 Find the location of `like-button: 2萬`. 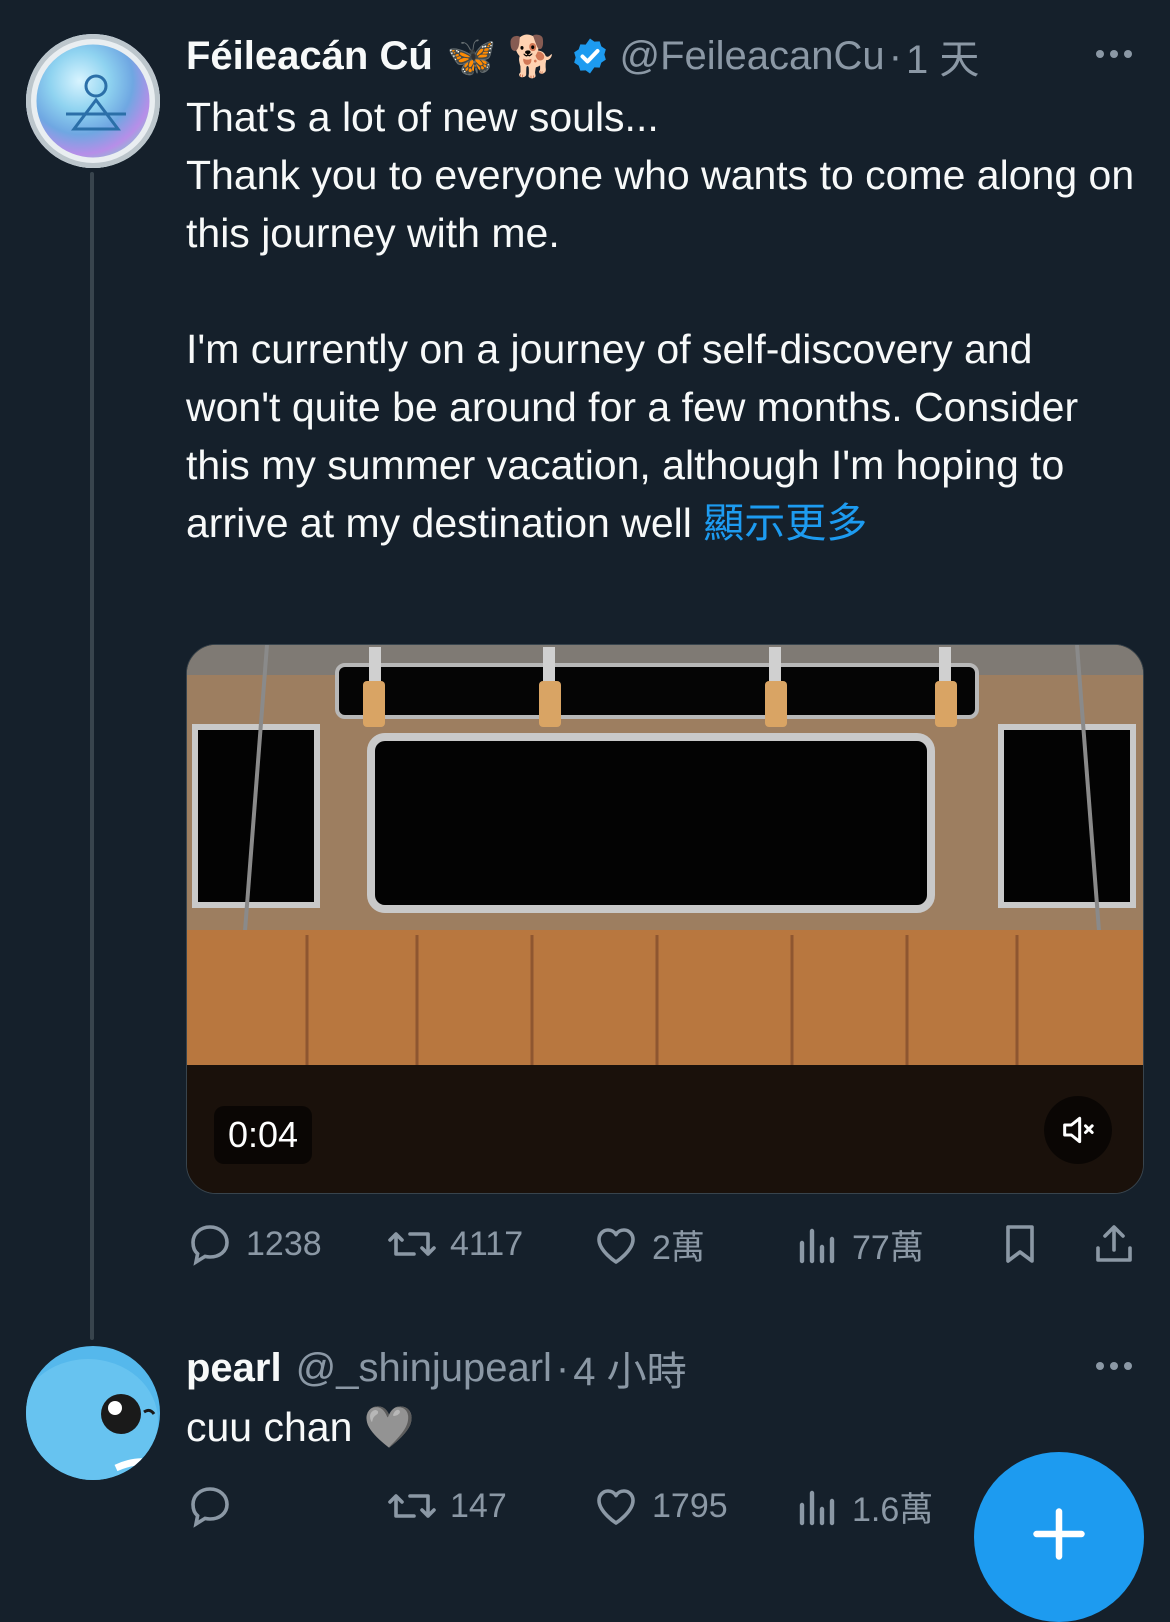

like-button: 2萬 is located at coordinates (648, 1244).